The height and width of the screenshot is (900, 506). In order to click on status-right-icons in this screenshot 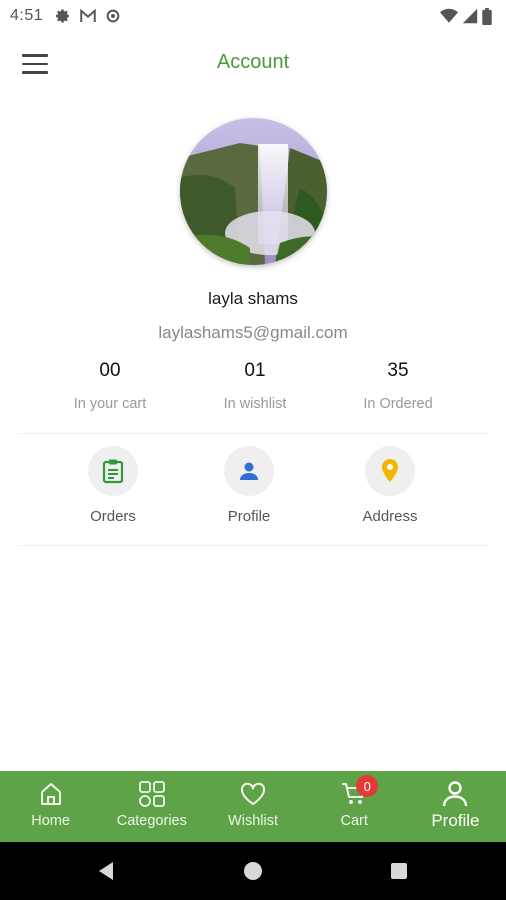, I will do `click(466, 16)`.